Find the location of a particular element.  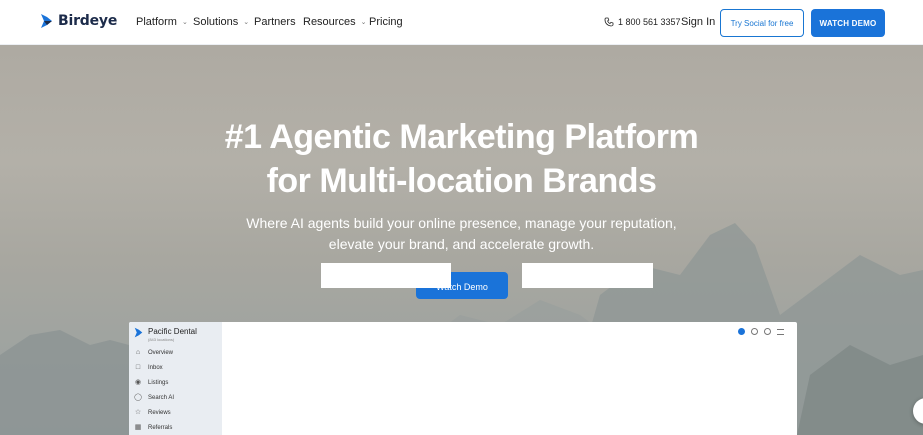

home-icon: ⌂ is located at coordinates (138, 352).